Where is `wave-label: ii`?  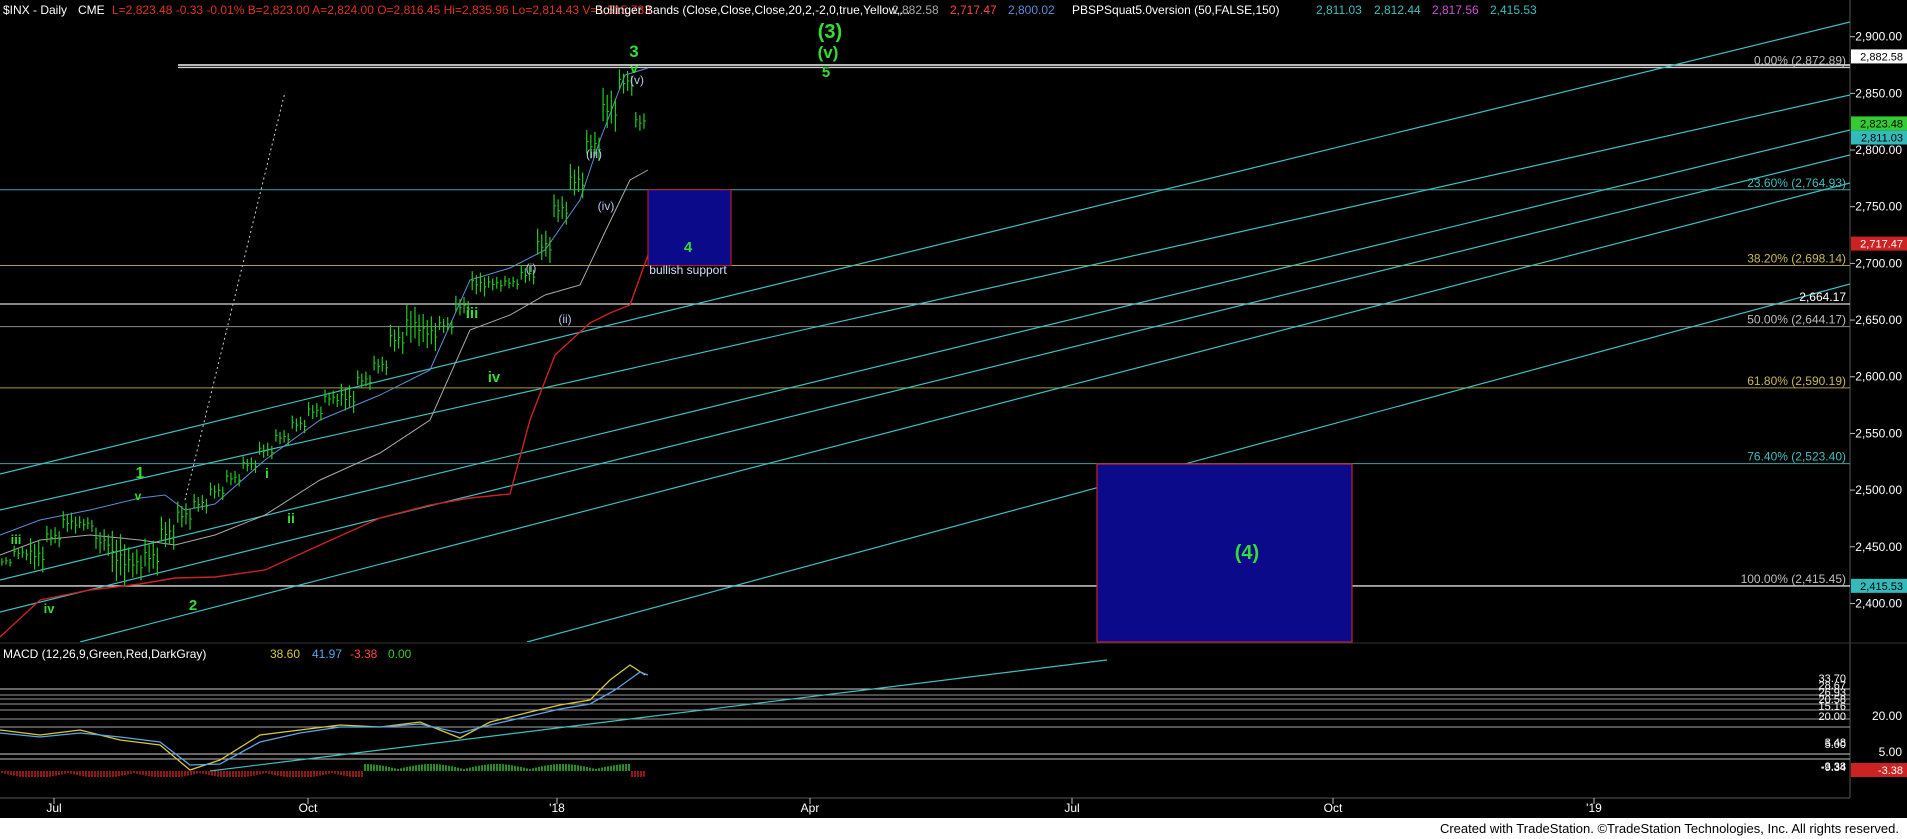 wave-label: ii is located at coordinates (291, 518).